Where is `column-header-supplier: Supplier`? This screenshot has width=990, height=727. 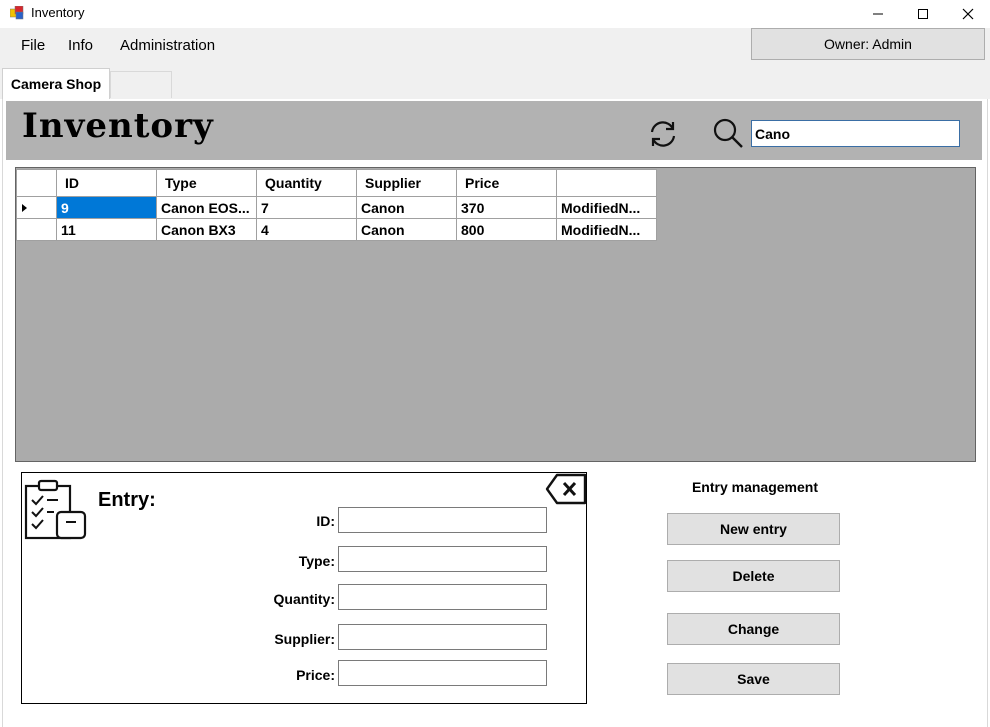 column-header-supplier: Supplier is located at coordinates (406, 183).